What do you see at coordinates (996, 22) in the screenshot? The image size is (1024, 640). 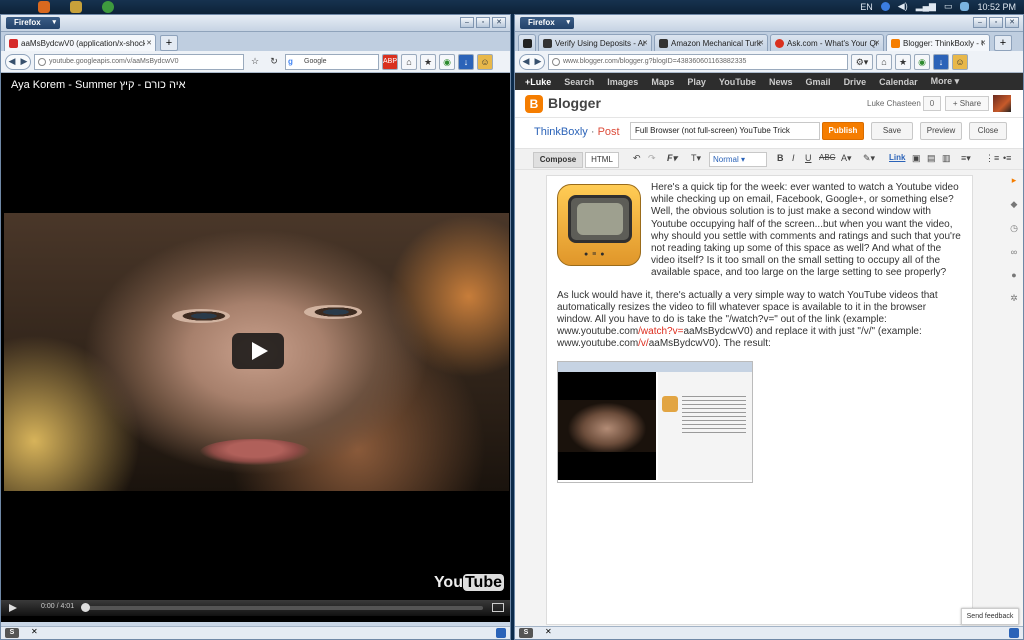 I see `maximize-button: ▫` at bounding box center [996, 22].